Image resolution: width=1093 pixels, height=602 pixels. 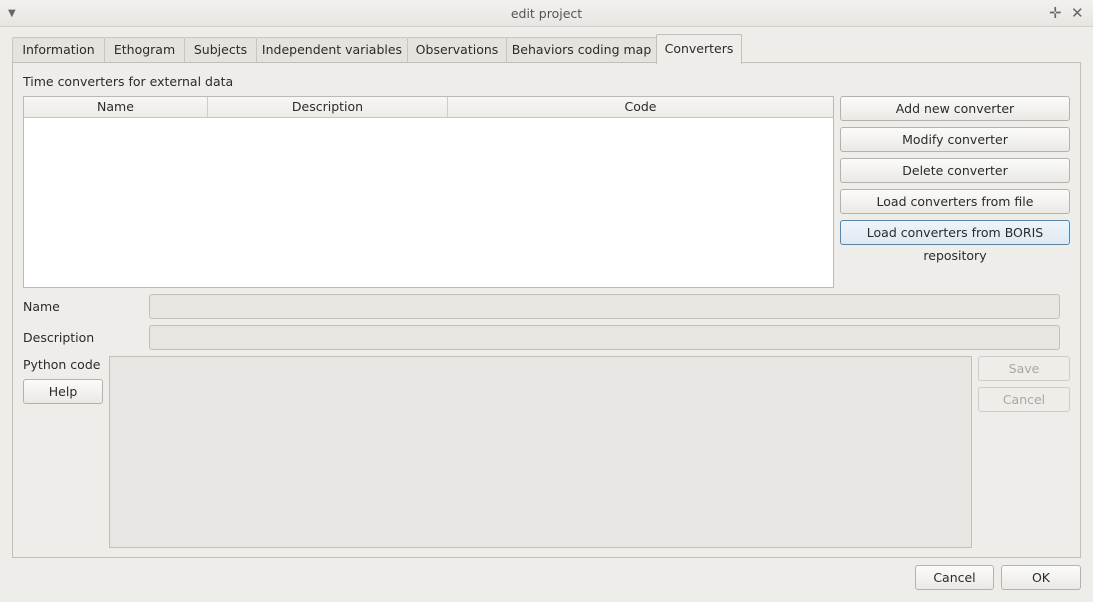 I want to click on tab-information: Information, so click(x=58, y=50).